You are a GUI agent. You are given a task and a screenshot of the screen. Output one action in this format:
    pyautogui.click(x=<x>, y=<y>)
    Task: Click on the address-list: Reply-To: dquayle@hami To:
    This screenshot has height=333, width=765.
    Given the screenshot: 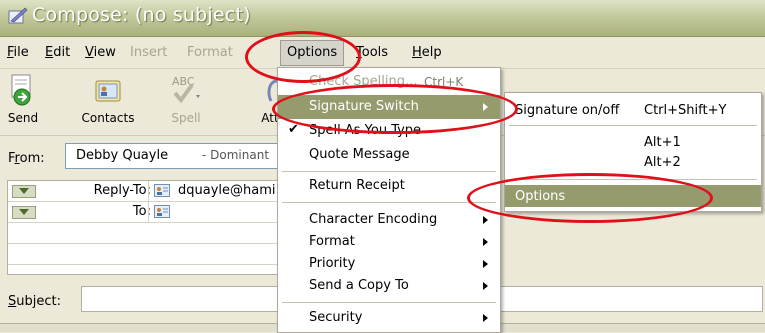 What is the action you would take?
    pyautogui.click(x=145, y=227)
    